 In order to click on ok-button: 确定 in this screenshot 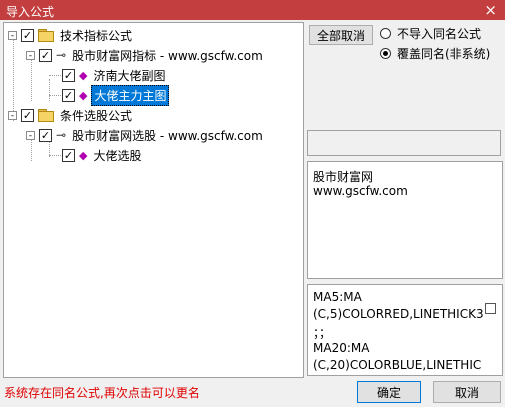, I will do `click(389, 392)`.